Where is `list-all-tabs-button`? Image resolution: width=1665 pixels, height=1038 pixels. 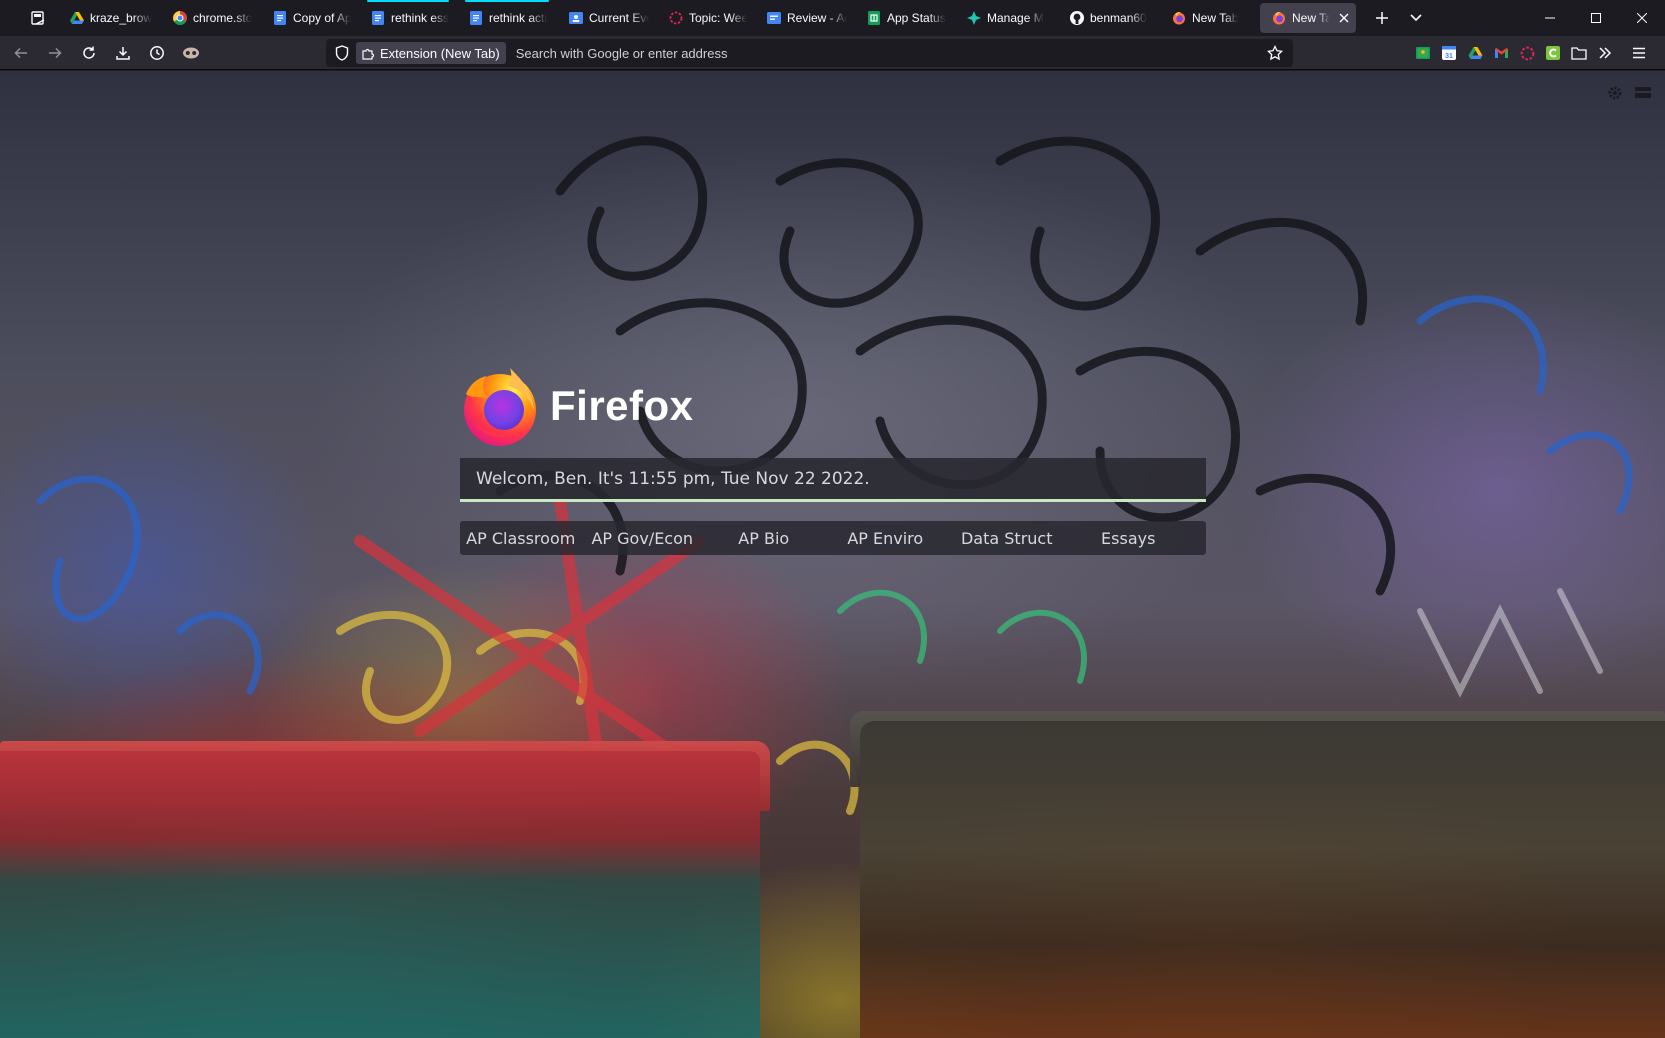
list-all-tabs-button is located at coordinates (1416, 18).